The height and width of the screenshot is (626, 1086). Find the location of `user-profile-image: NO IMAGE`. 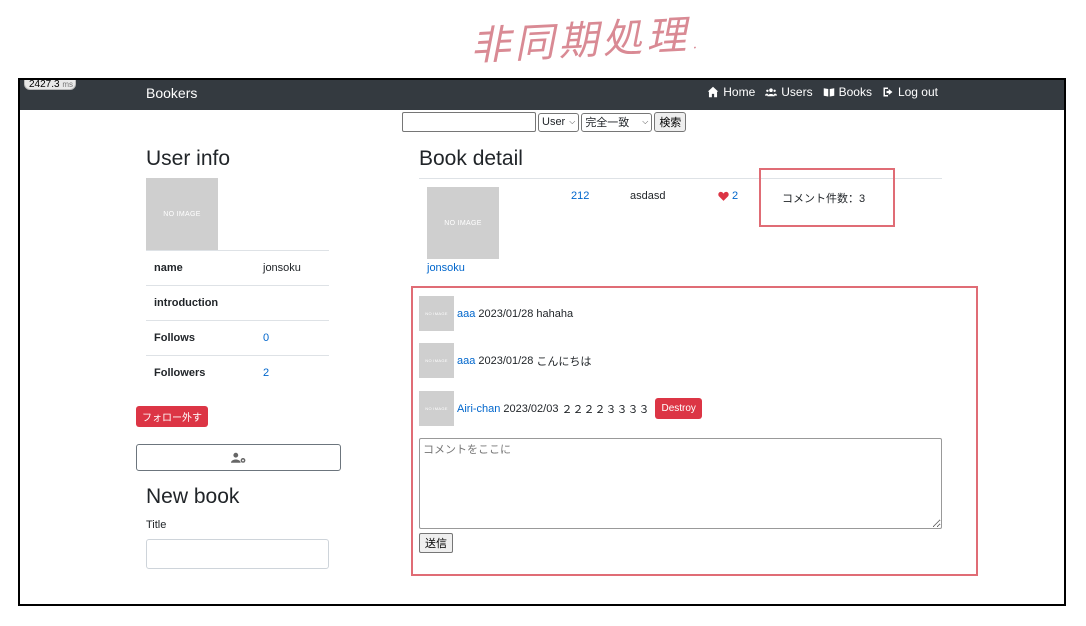

user-profile-image: NO IMAGE is located at coordinates (182, 214).